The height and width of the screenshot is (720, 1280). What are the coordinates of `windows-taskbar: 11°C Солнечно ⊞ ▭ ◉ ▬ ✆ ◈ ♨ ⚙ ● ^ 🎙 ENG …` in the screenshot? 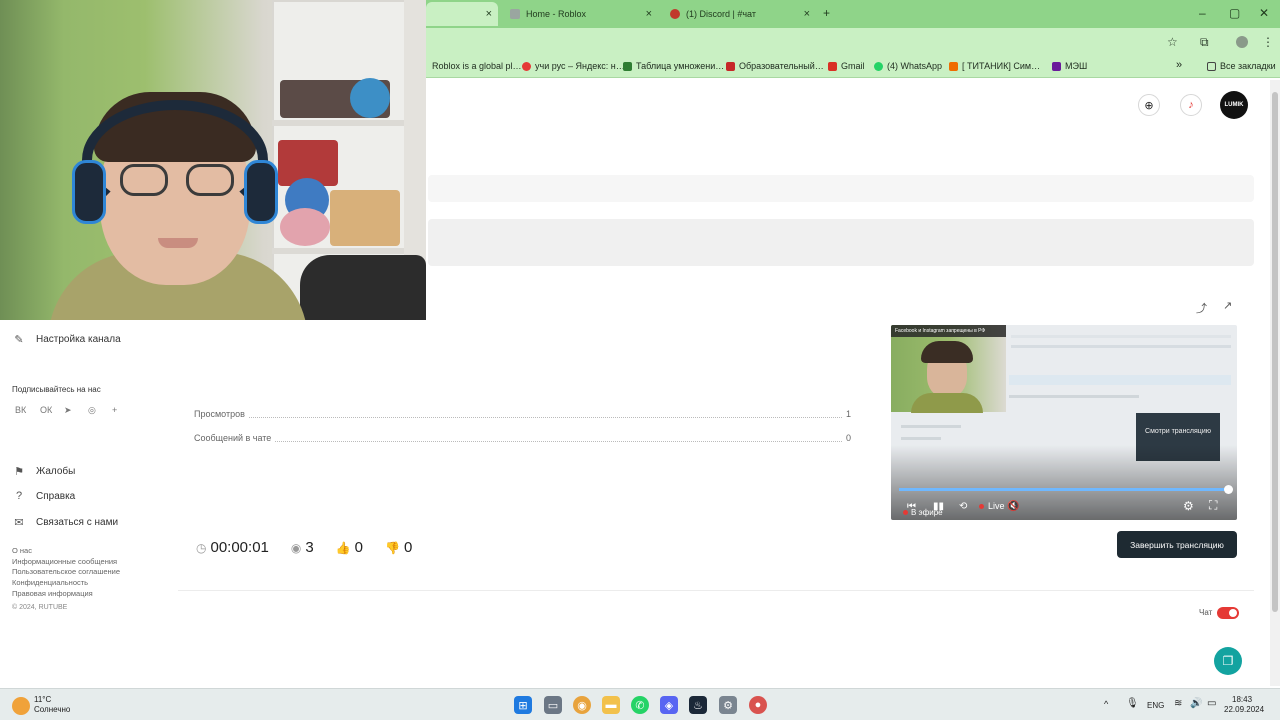 It's located at (640, 704).